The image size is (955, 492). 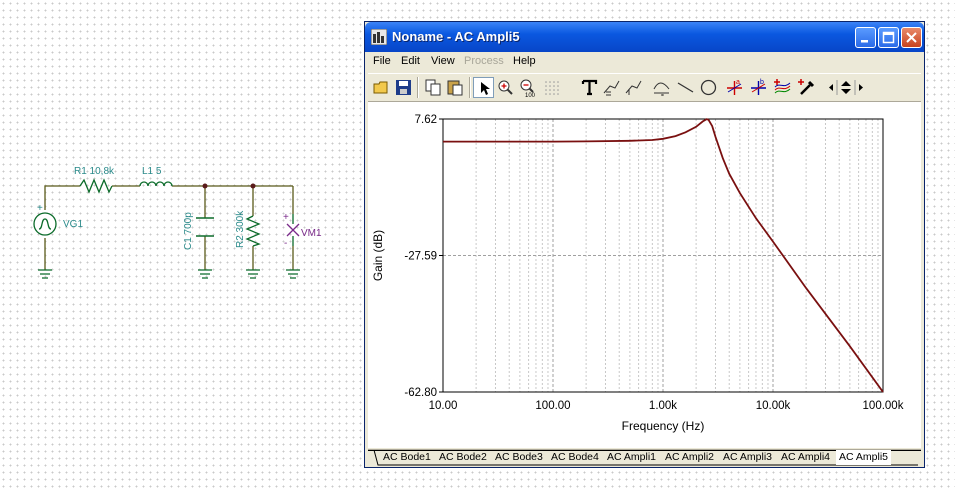 What do you see at coordinates (152, 171) in the screenshot?
I see `l1-label: L1 5` at bounding box center [152, 171].